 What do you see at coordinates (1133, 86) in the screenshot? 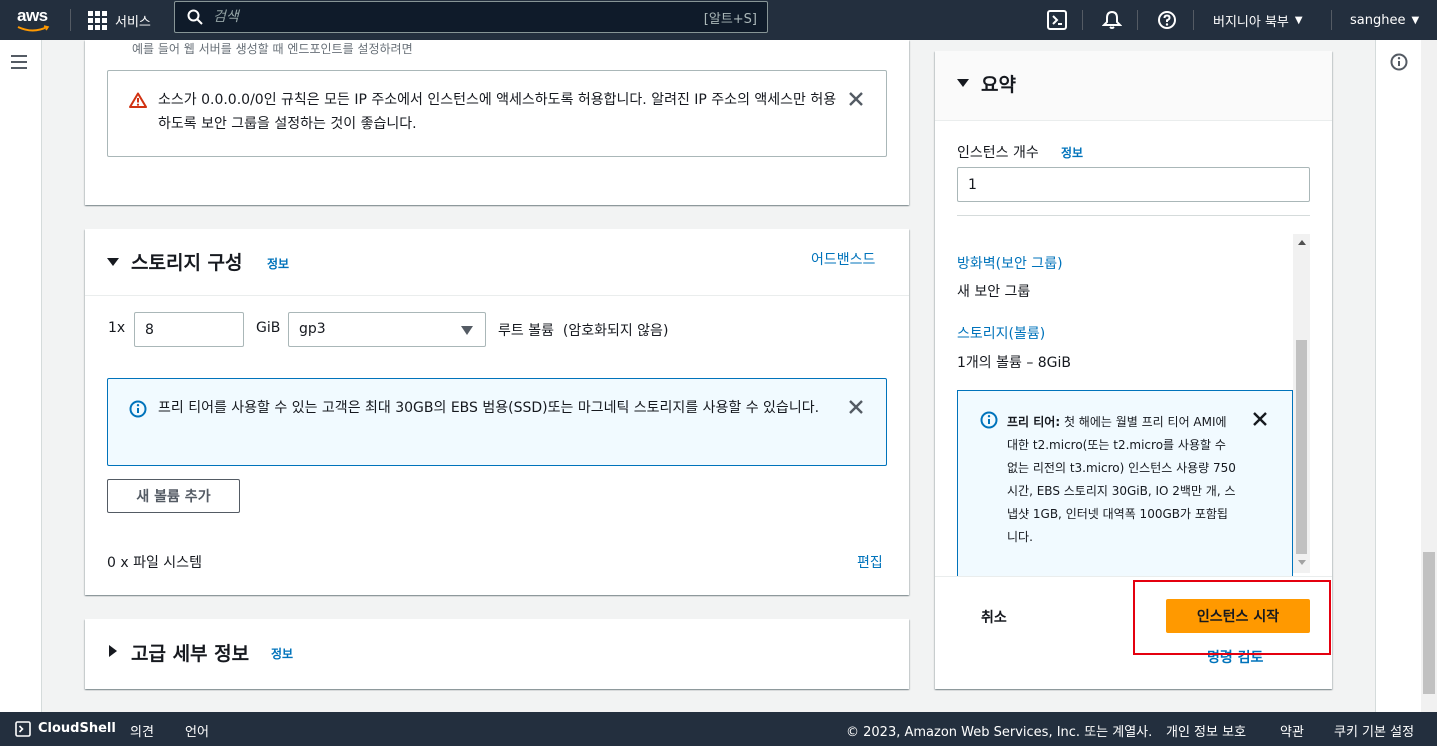
I see `summary-header: 요약` at bounding box center [1133, 86].